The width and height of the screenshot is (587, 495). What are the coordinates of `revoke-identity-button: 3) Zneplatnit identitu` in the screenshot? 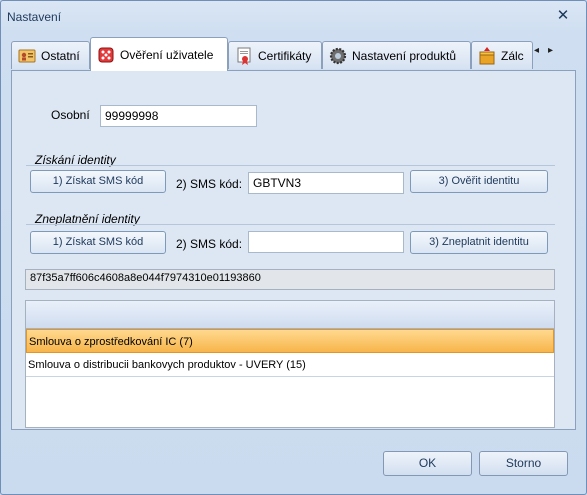 It's located at (479, 242).